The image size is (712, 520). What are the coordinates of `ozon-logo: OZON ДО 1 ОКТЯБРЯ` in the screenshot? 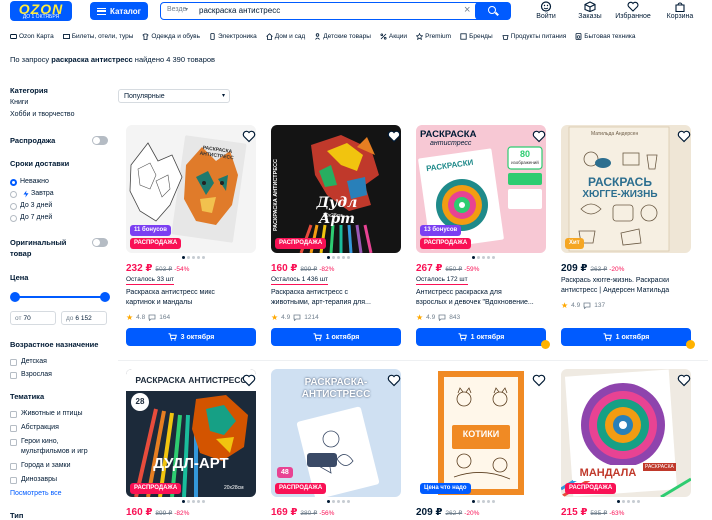 It's located at (41, 11).